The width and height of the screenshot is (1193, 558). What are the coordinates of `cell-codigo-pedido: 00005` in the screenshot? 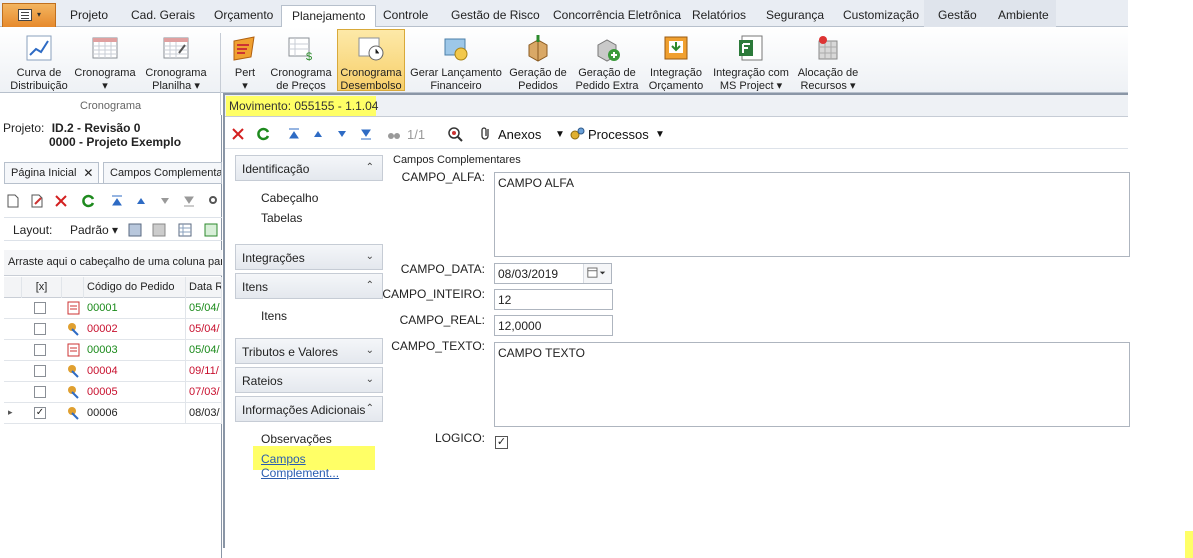 It's located at (135, 392).